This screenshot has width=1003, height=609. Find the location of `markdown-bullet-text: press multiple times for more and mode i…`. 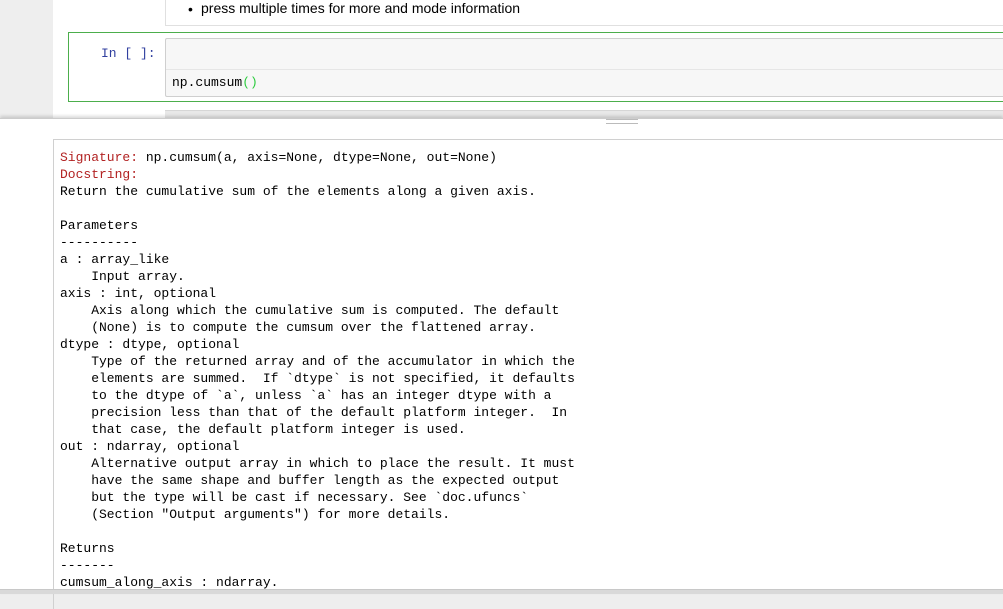

markdown-bullet-text: press multiple times for more and mode i… is located at coordinates (361, 8).